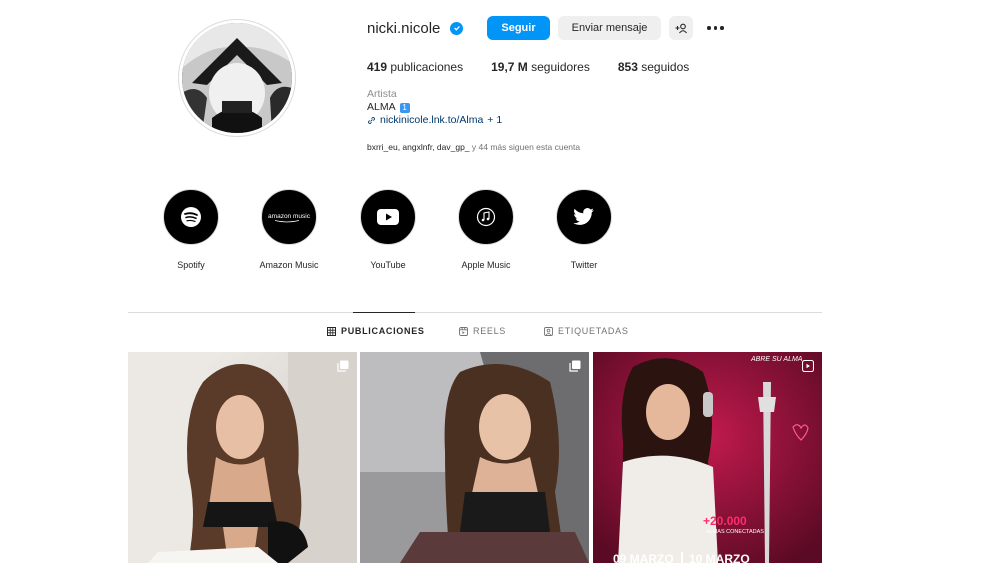 This screenshot has width=1000, height=563. What do you see at coordinates (404, 28) in the screenshot?
I see `profile-username: nicki.nicole` at bounding box center [404, 28].